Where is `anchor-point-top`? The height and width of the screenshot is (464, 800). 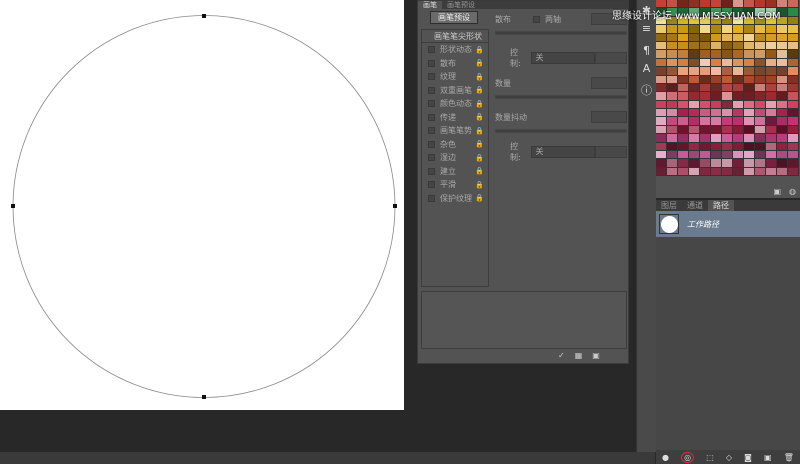 anchor-point-top is located at coordinates (204, 16).